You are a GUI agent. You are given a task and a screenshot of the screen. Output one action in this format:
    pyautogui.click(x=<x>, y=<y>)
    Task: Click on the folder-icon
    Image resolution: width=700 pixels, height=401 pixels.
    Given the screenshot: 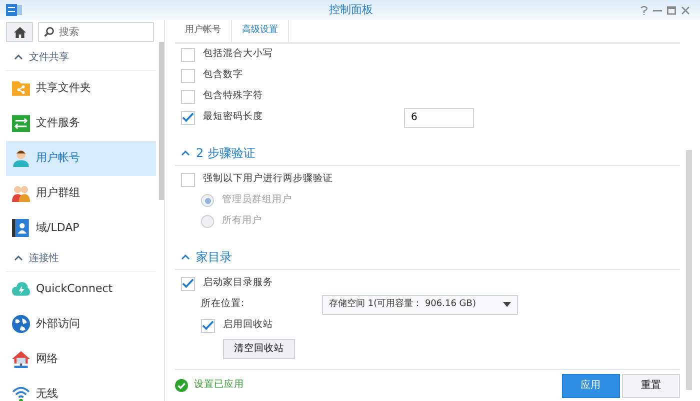 What is the action you would take?
    pyautogui.click(x=21, y=88)
    